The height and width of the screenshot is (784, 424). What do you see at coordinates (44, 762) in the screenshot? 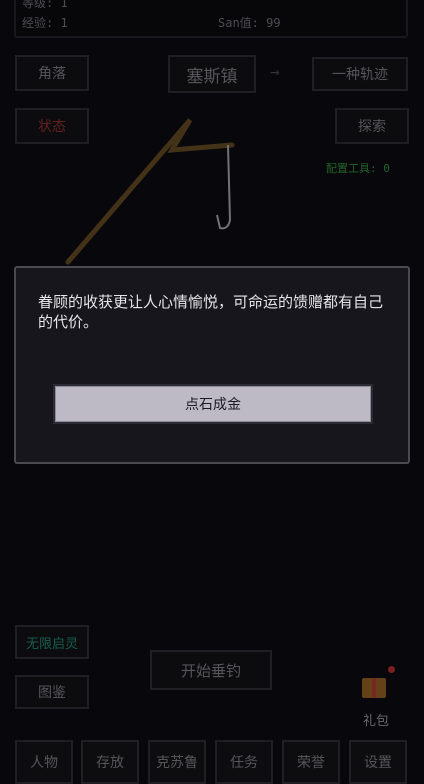
I see `nav-character: 人物` at bounding box center [44, 762].